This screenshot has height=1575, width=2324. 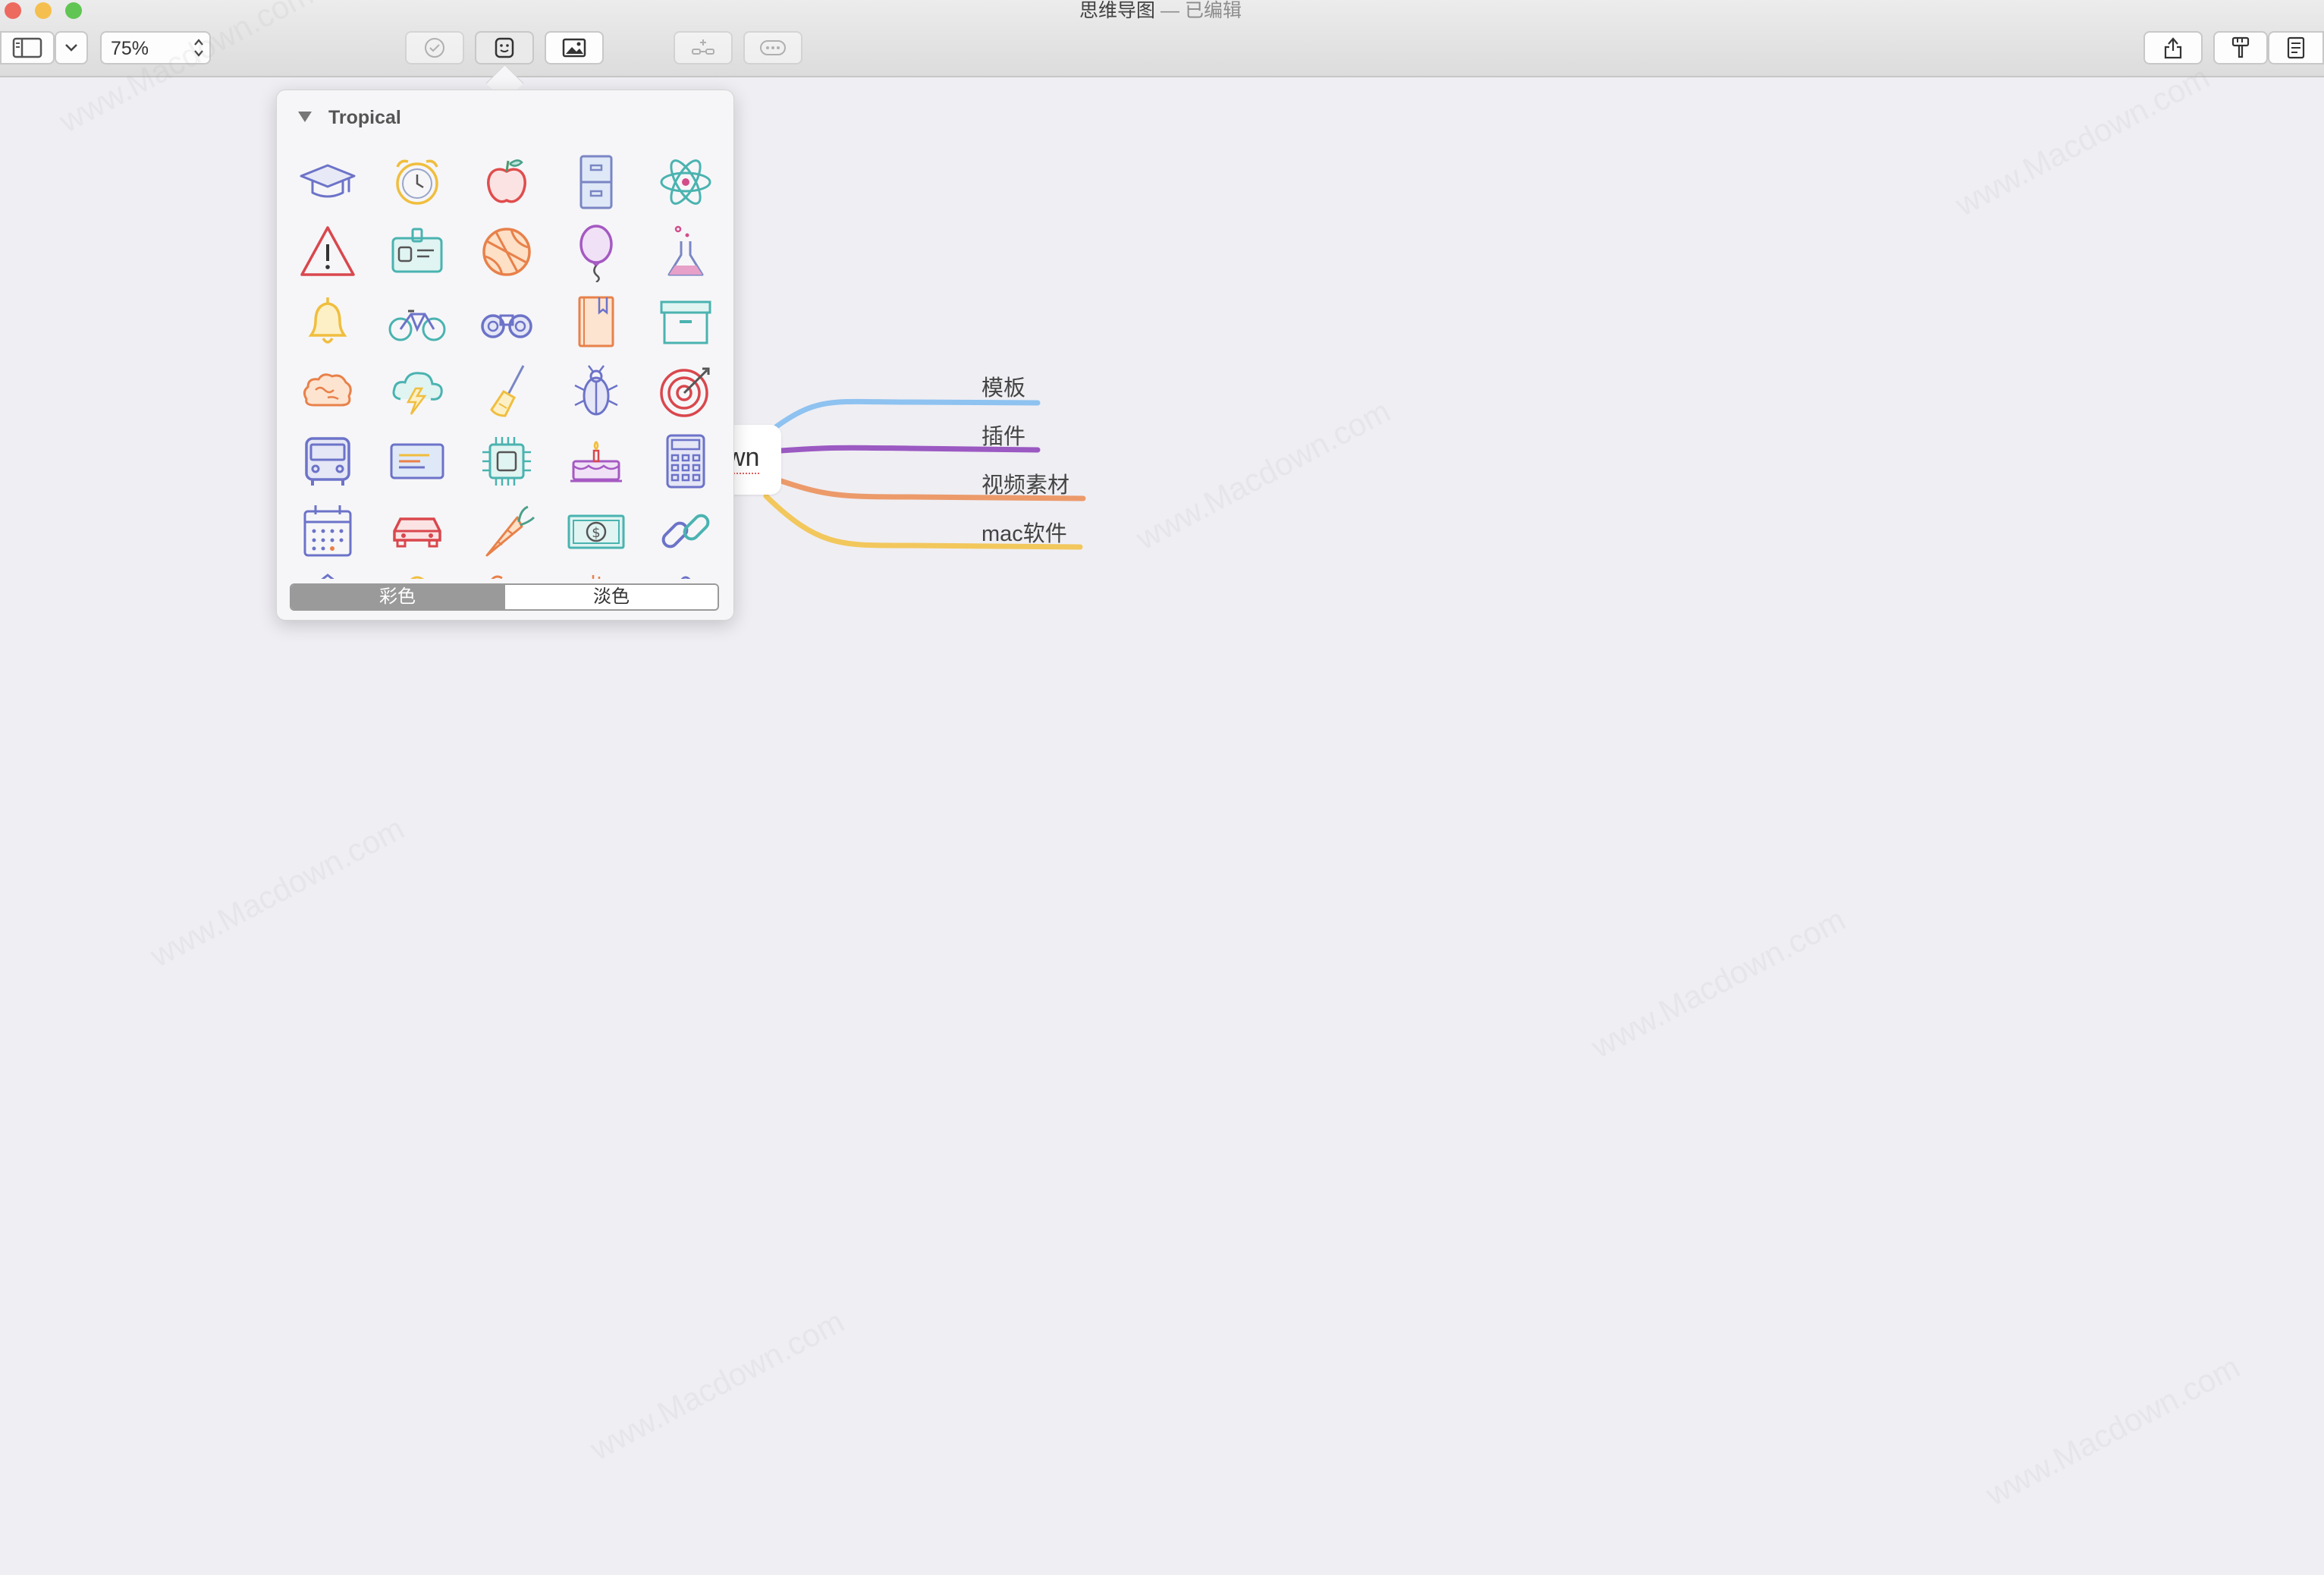 I want to click on sticker-grid: $, so click(x=514, y=364).